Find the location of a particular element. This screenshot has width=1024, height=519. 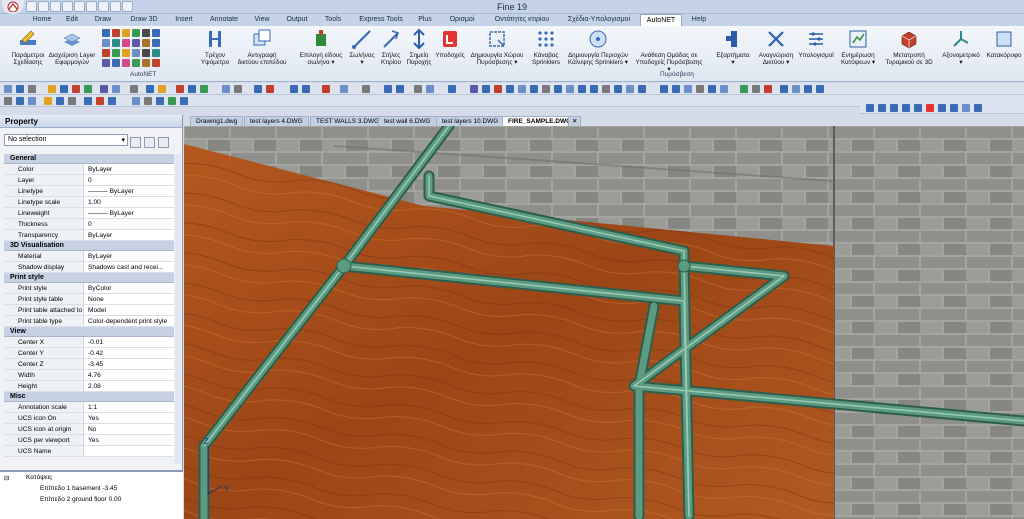

tree-root: Κατόψεις is located at coordinates (39, 477).